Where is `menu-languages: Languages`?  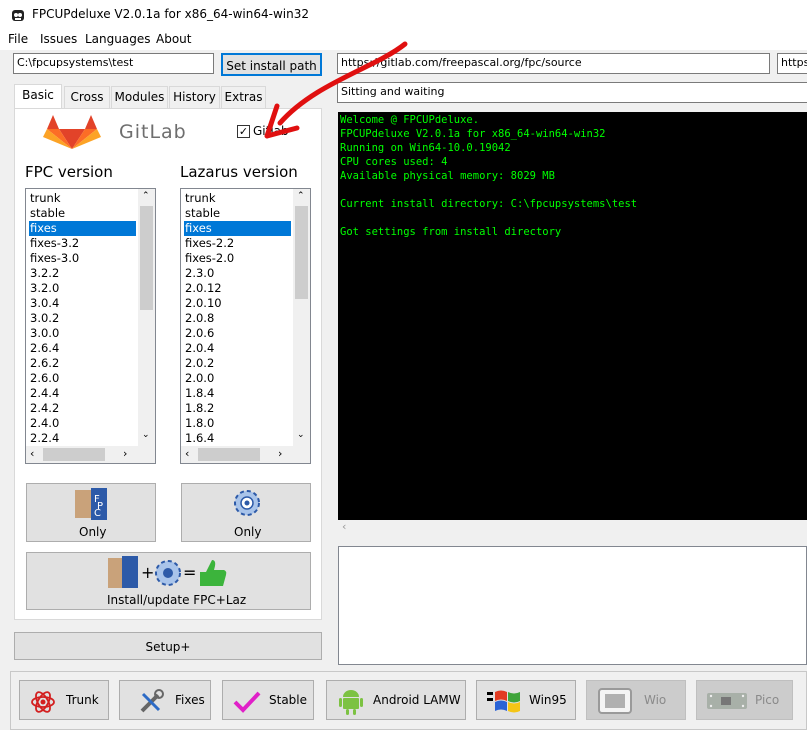
menu-languages: Languages is located at coordinates (117, 39).